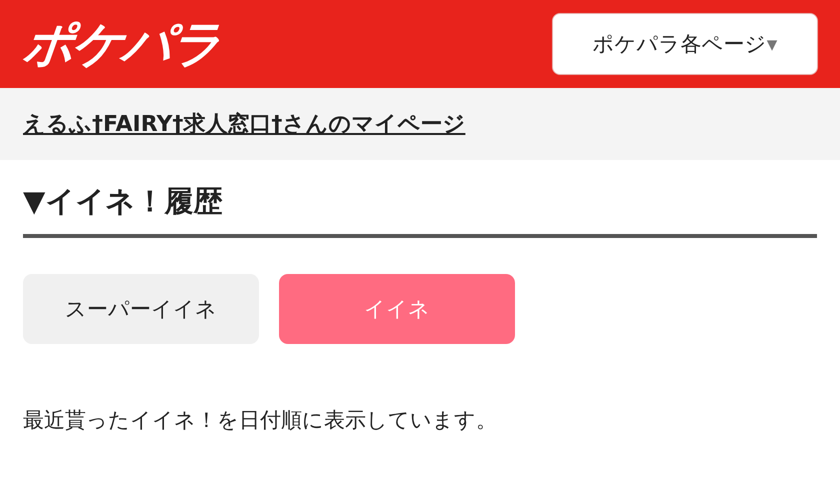 The image size is (840, 493). What do you see at coordinates (122, 44) in the screenshot?
I see `site-logo: ポケパラ` at bounding box center [122, 44].